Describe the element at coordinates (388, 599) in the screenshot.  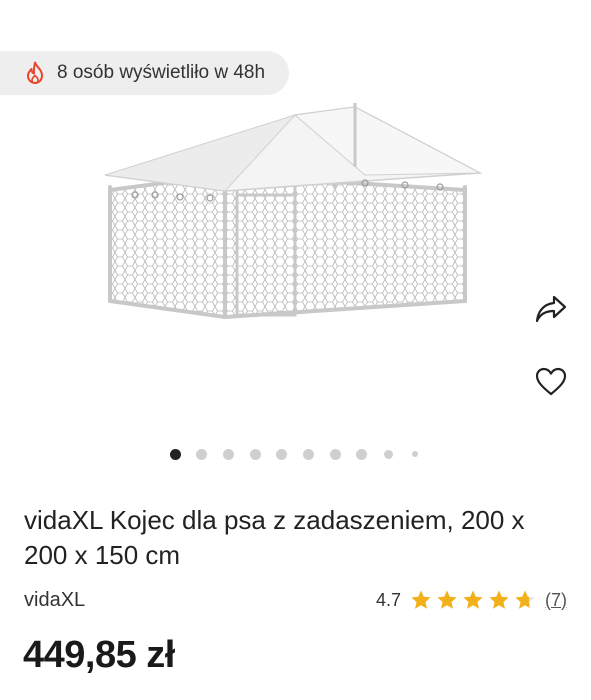
I see `rating-value: 4.7` at that location.